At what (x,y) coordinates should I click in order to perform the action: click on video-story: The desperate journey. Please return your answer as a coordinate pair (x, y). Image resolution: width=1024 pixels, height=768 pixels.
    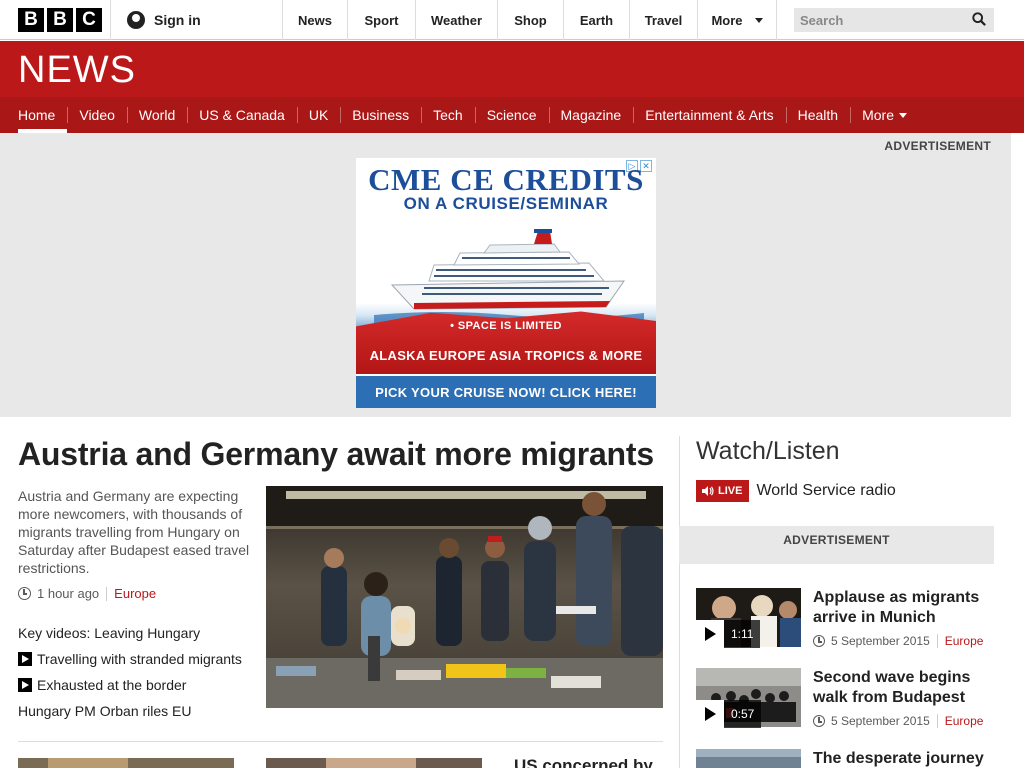
    Looking at the image, I should click on (846, 758).